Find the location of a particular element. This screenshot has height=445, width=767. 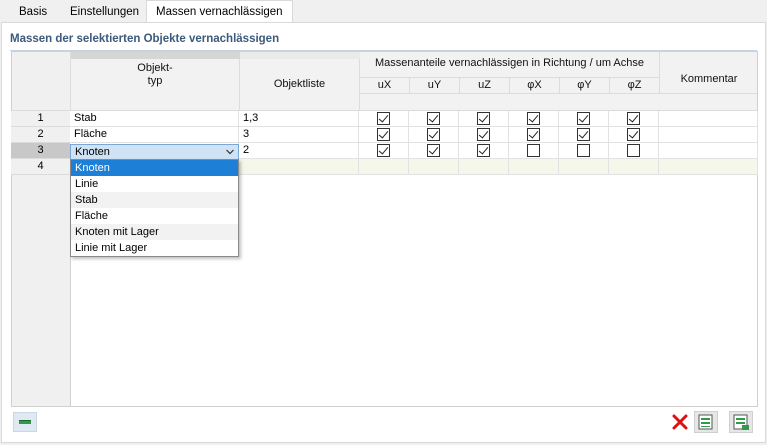

table-view-icon is located at coordinates (25, 422).